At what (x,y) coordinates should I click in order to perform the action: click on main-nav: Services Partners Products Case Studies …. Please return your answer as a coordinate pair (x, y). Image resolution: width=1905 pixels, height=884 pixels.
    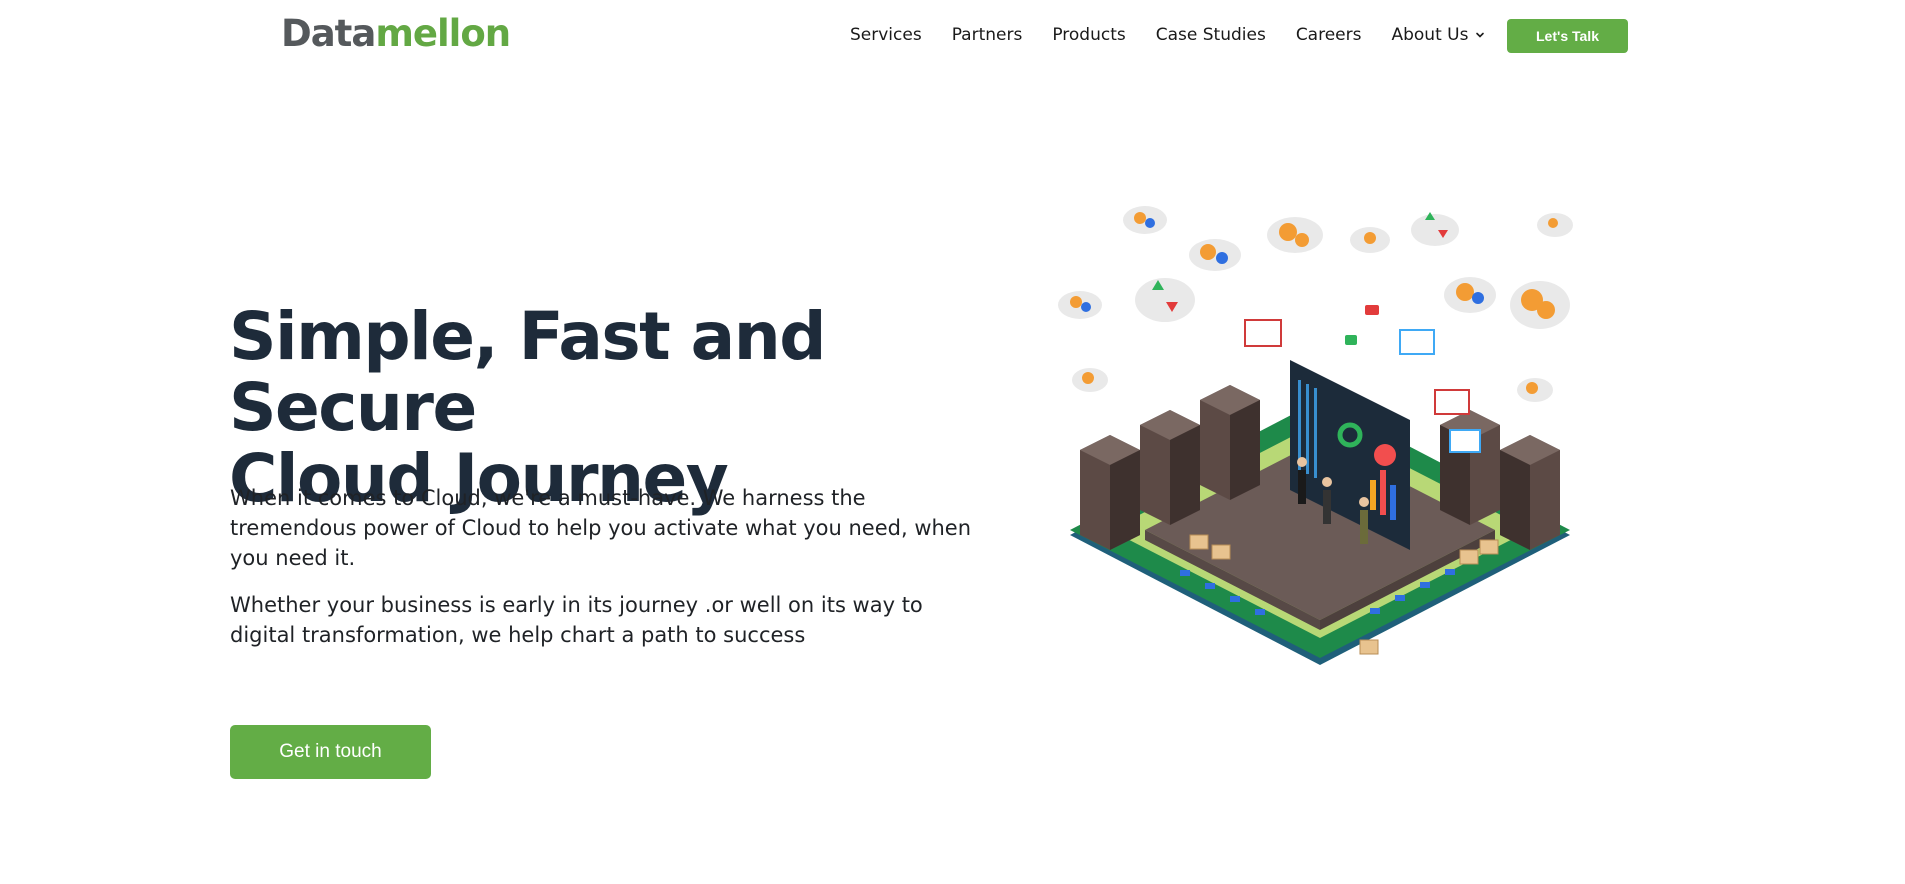
    Looking at the image, I should click on (1167, 35).